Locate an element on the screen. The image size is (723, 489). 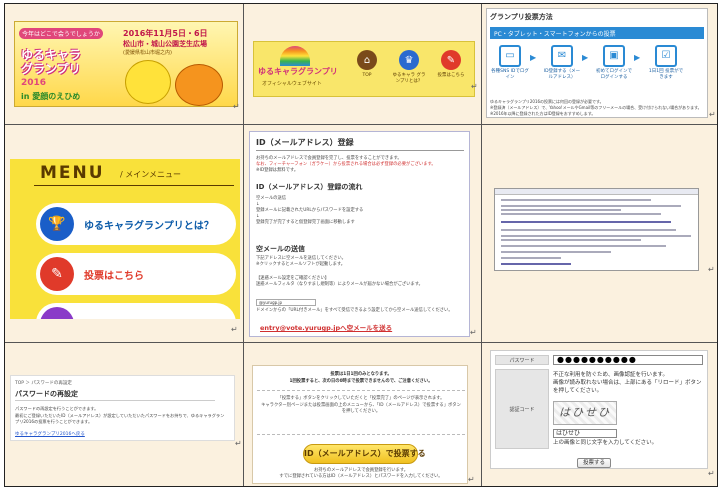
menu-item-vote: ✎ 投票はこちら is located at coordinates (136, 274).